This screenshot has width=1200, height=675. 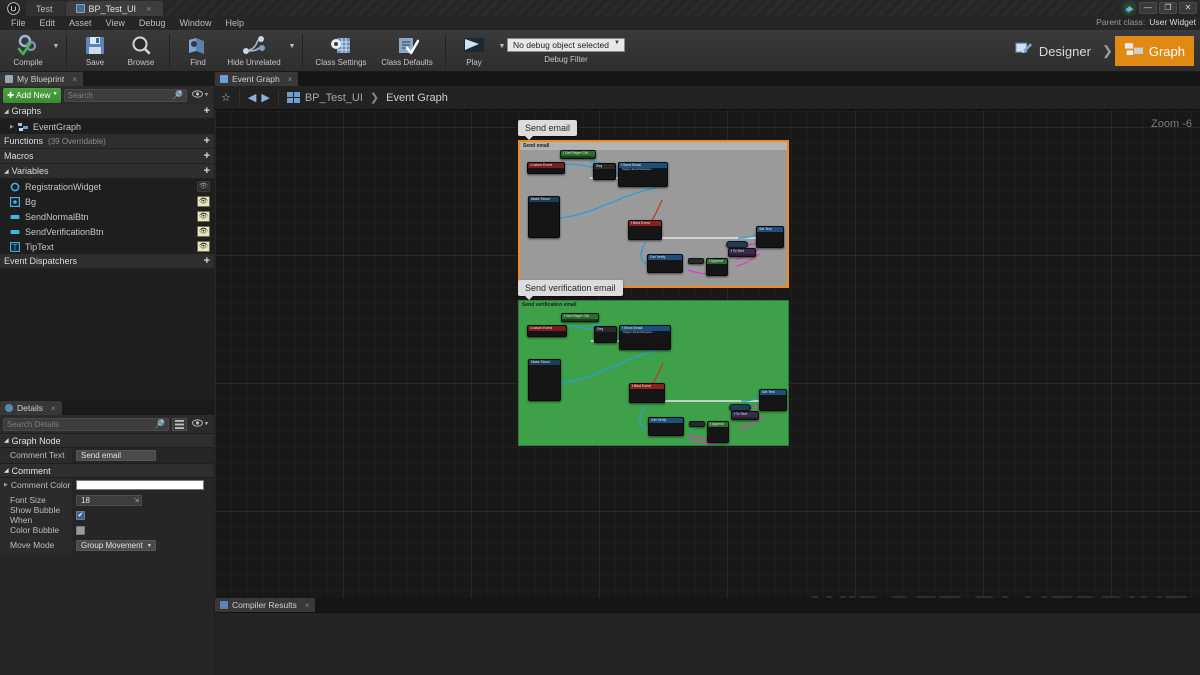 What do you see at coordinates (707, 643) in the screenshot?
I see `compiler-results-output` at bounding box center [707, 643].